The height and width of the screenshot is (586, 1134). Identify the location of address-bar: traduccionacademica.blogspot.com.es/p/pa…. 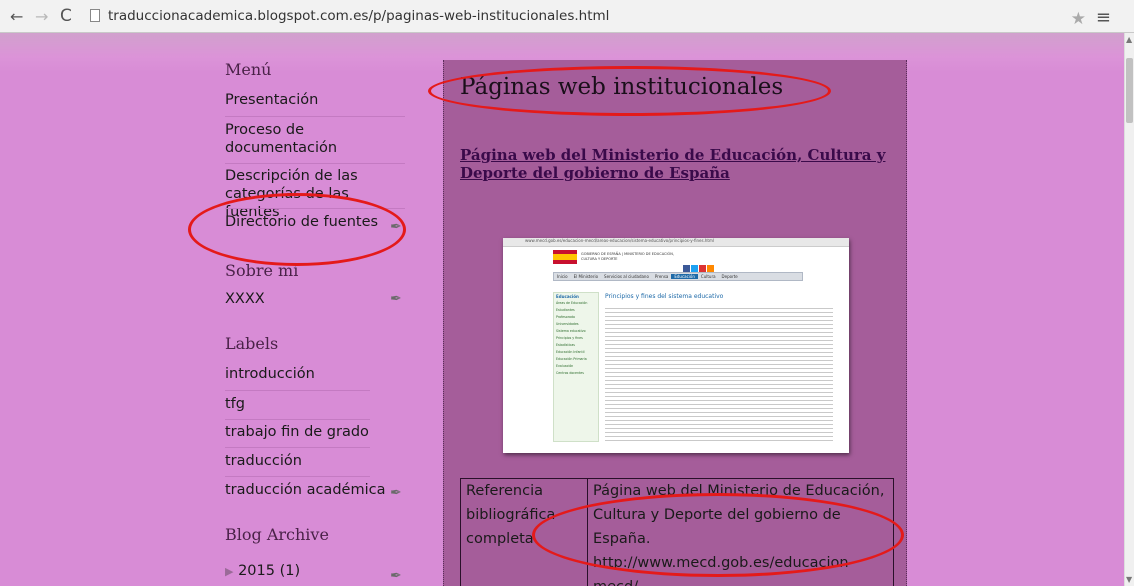
(601, 16).